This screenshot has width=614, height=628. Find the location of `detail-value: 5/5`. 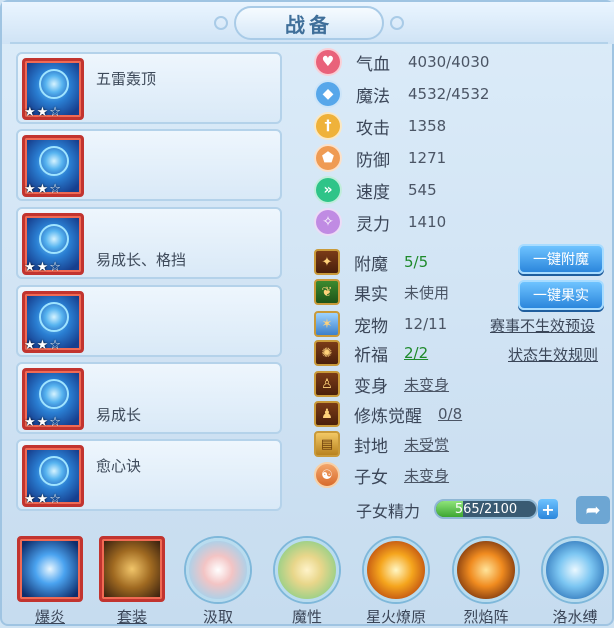

detail-value: 5/5 is located at coordinates (416, 262).